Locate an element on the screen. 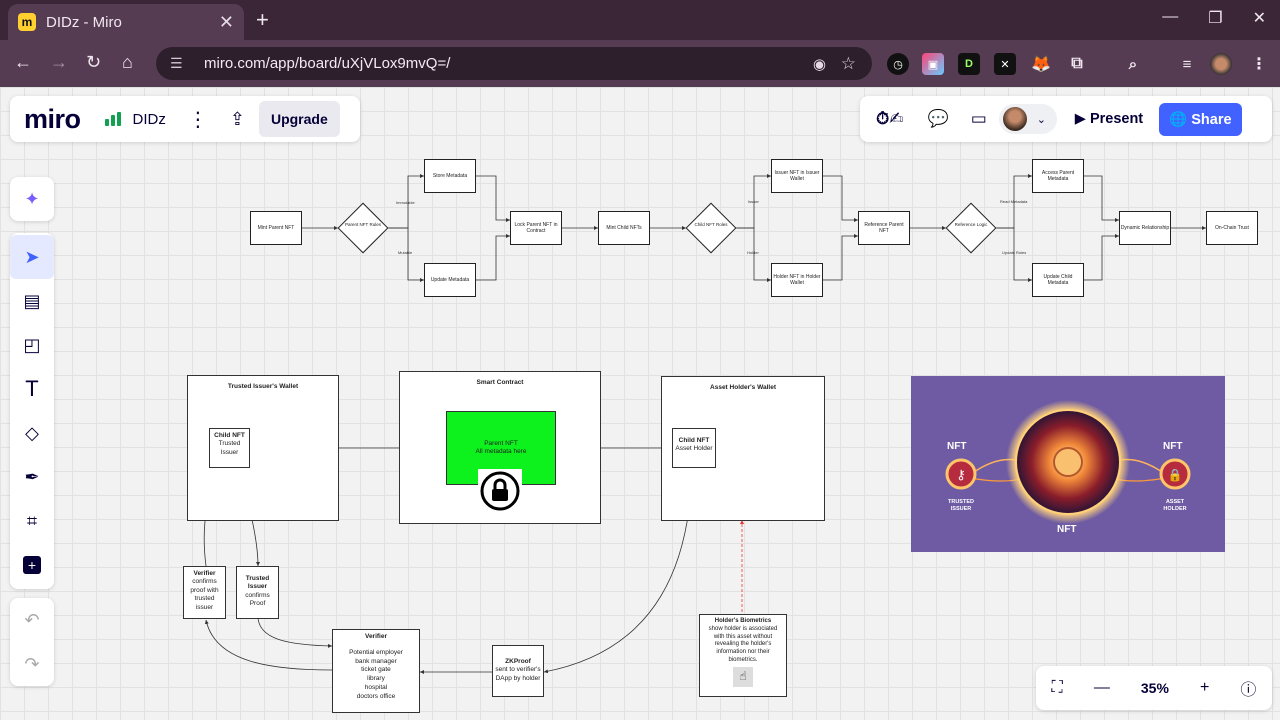 The image size is (1280, 720). ai-tool-panel: ✦ is located at coordinates (32, 199).